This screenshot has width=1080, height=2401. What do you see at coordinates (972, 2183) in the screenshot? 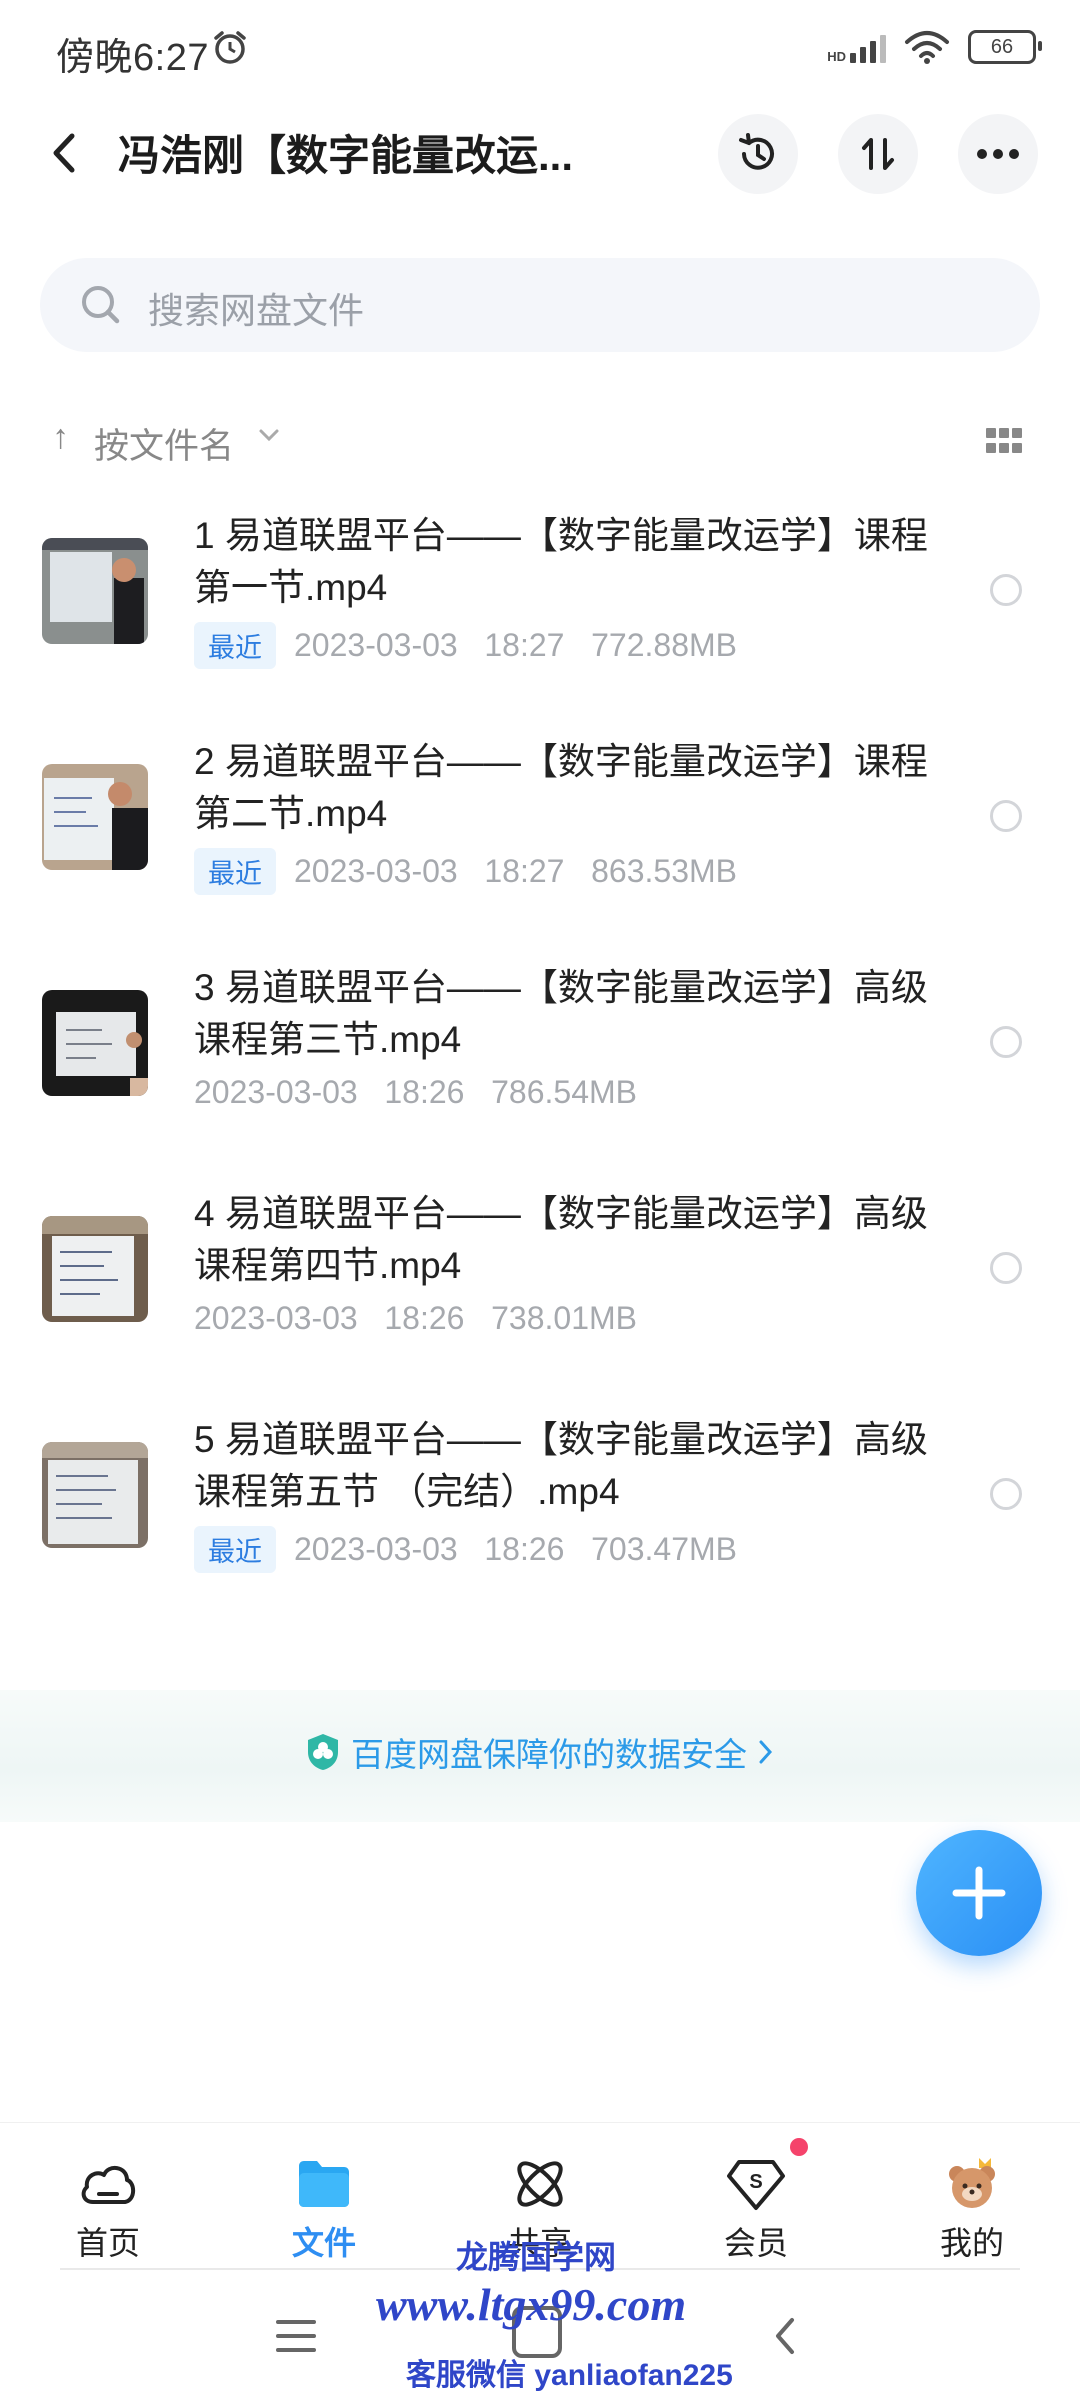
I see `bear-avatar-icon` at bounding box center [972, 2183].